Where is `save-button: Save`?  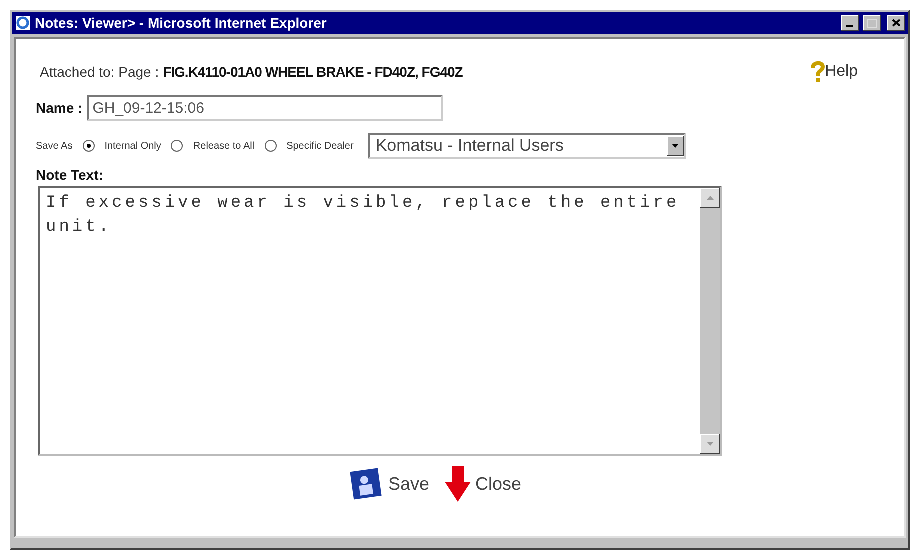
save-button: Save is located at coordinates (389, 484).